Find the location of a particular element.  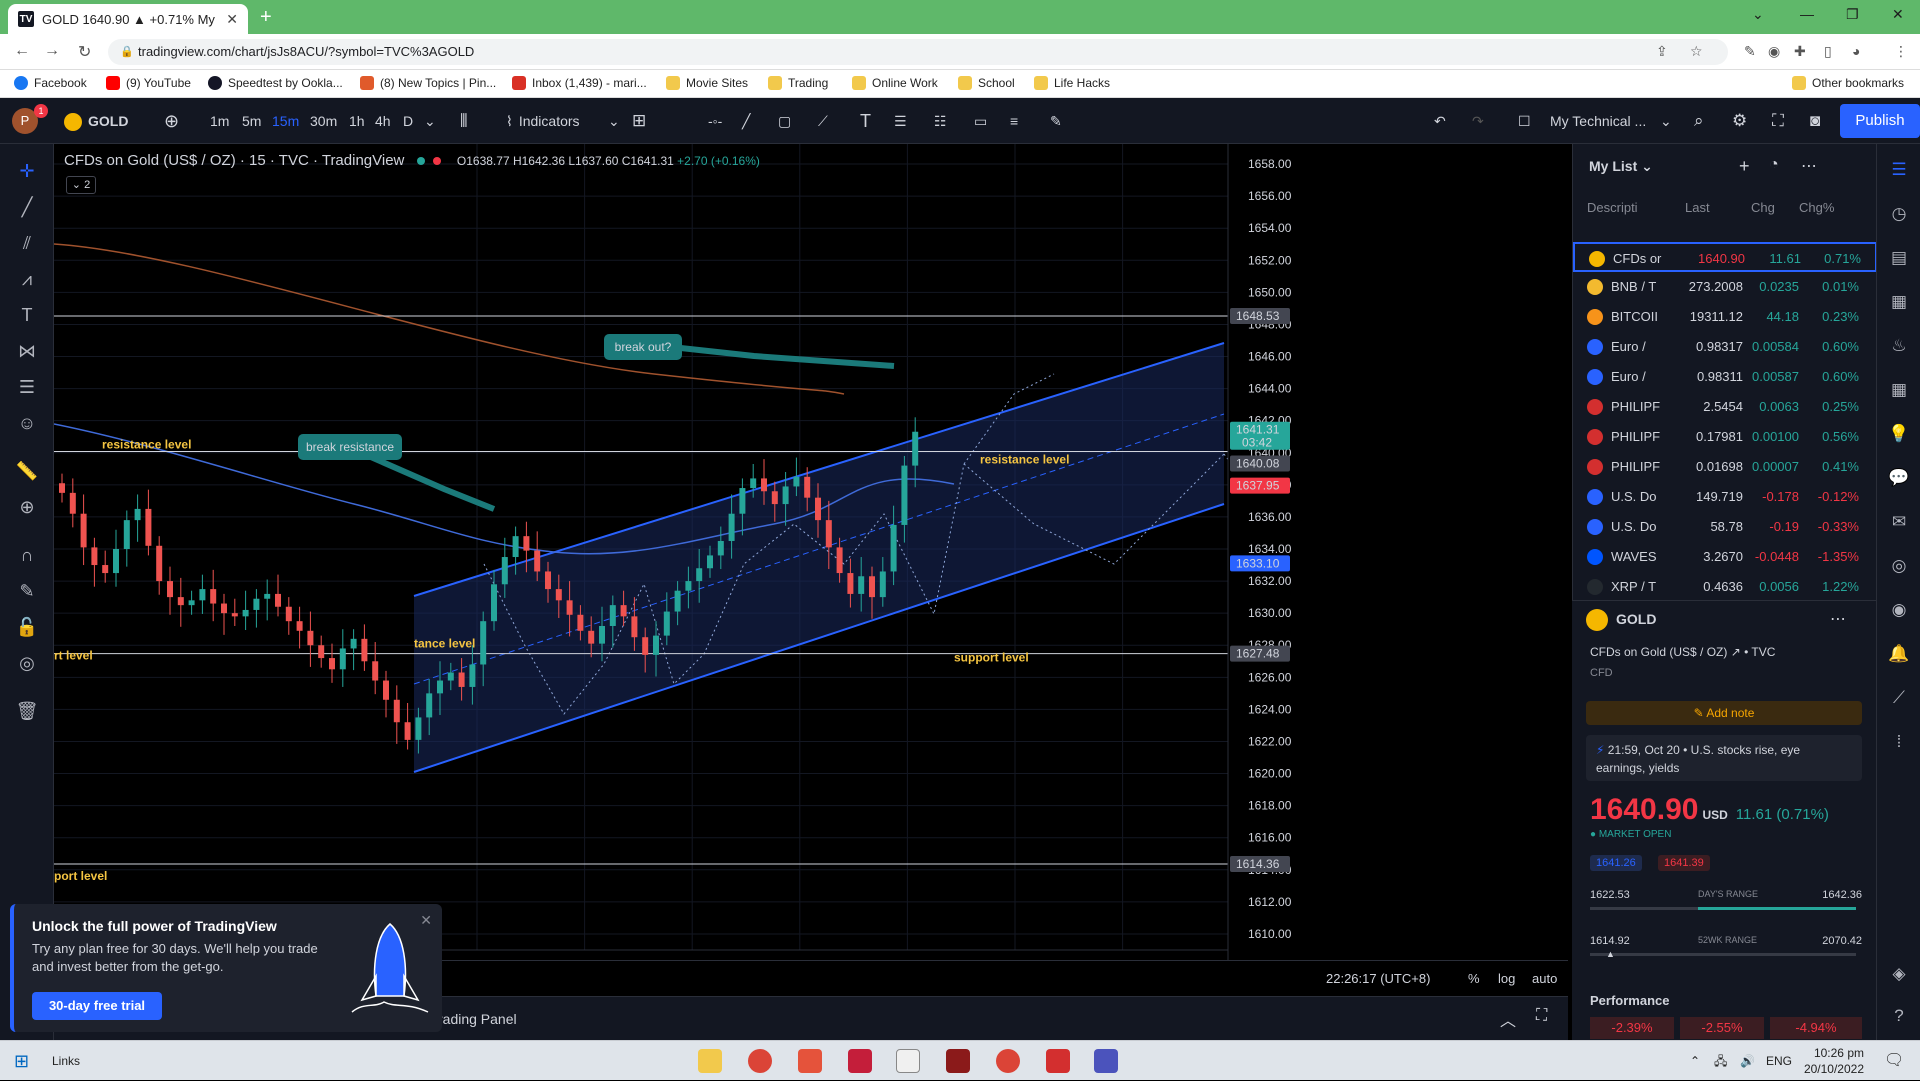

rectangle-tool-icon: ▢ is located at coordinates (784, 121).